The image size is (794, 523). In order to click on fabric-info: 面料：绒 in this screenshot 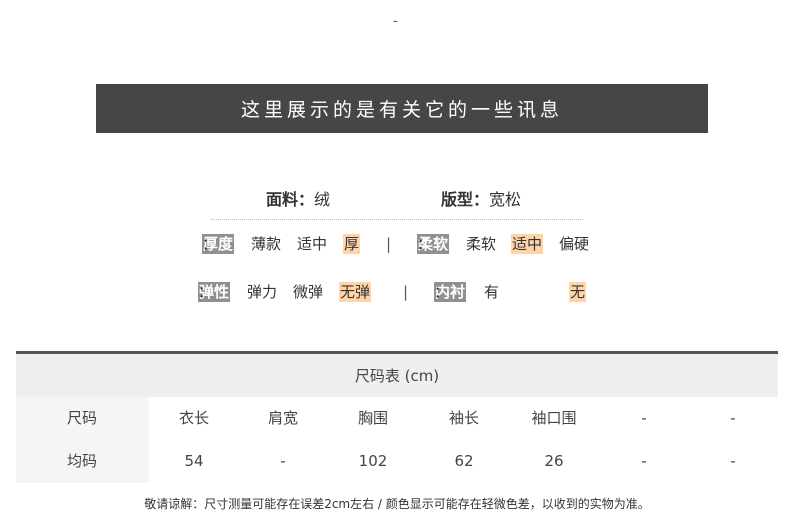, I will do `click(298, 198)`.